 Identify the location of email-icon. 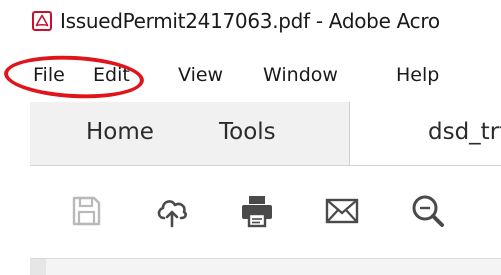
(342, 211).